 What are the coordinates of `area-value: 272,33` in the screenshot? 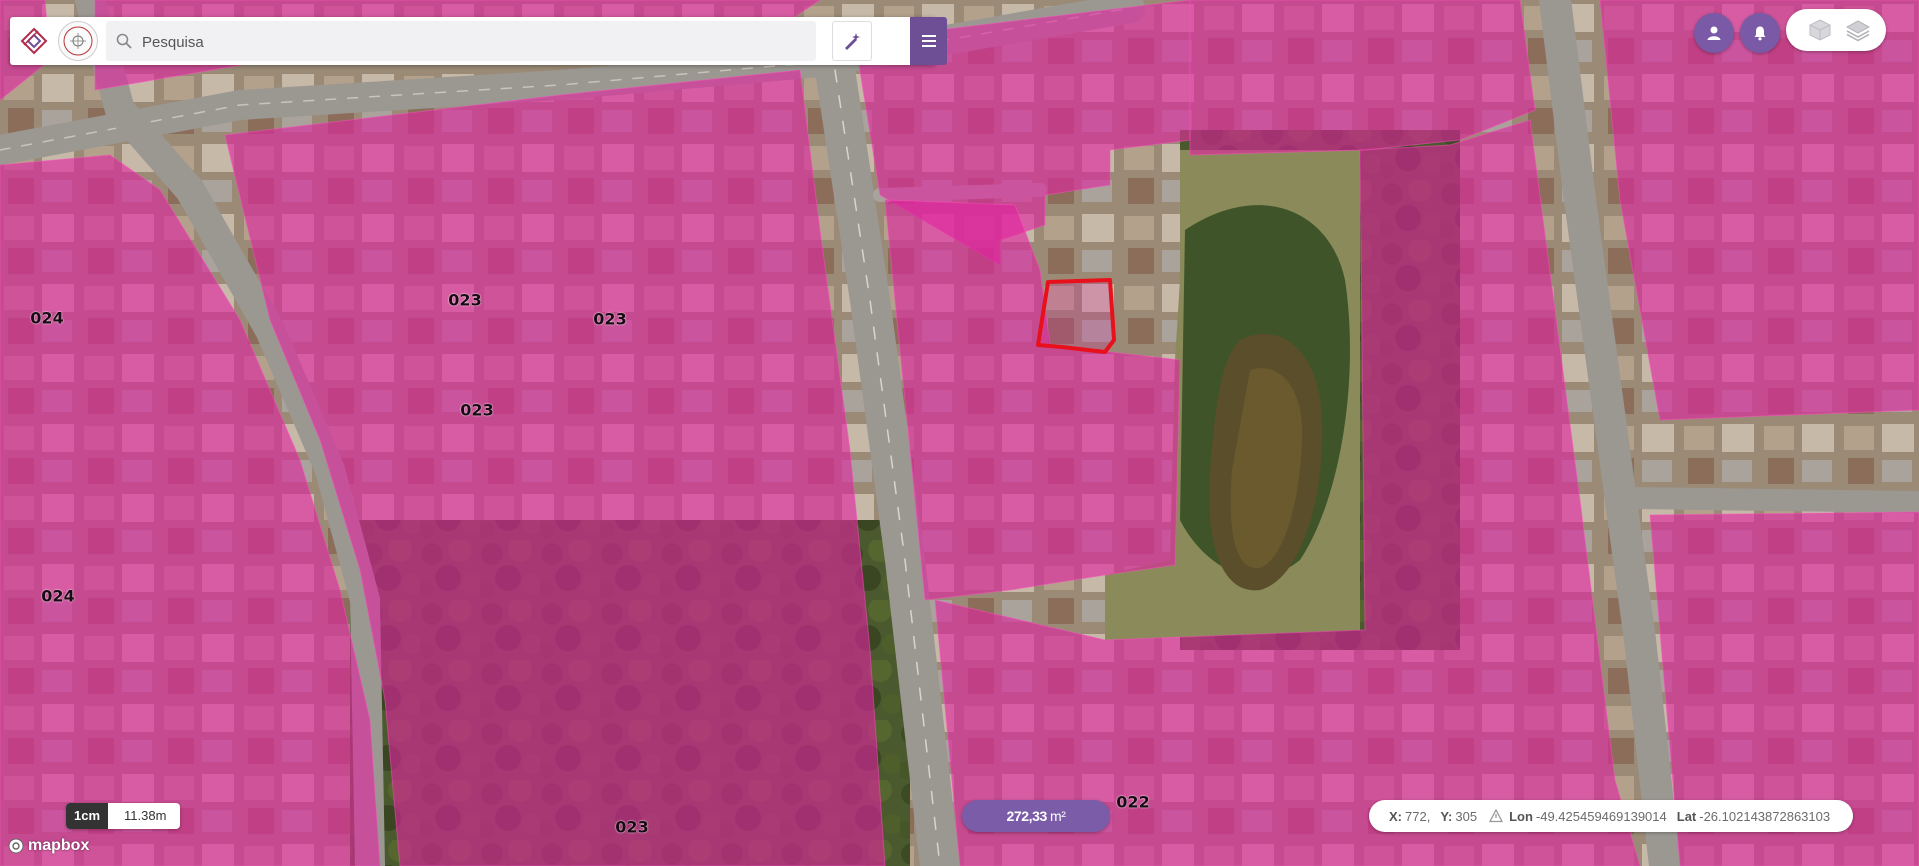 It's located at (1027, 816).